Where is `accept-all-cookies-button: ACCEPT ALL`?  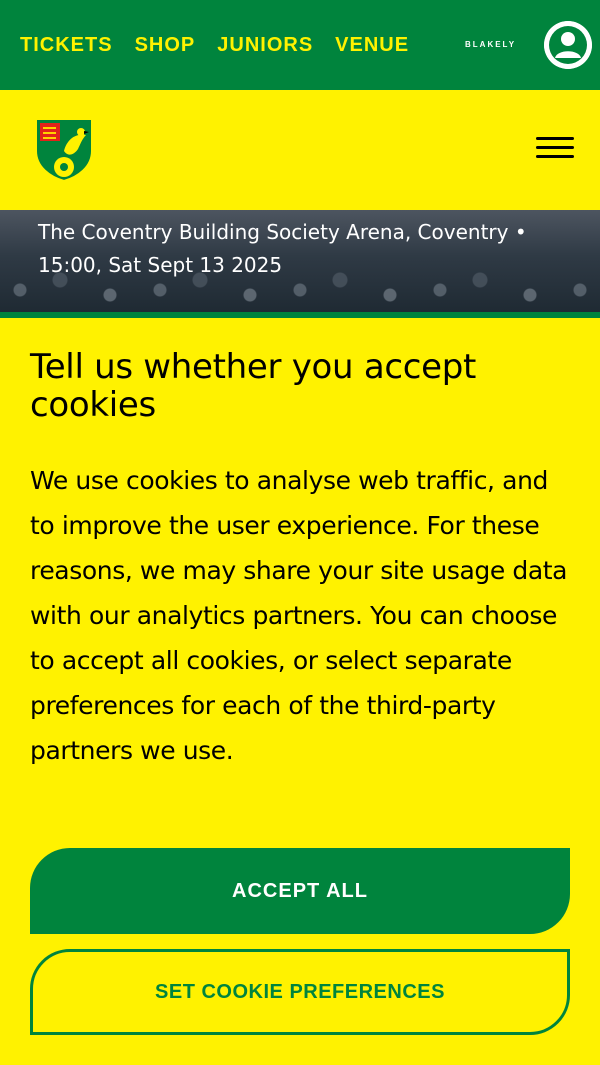 accept-all-cookies-button: ACCEPT ALL is located at coordinates (300, 891).